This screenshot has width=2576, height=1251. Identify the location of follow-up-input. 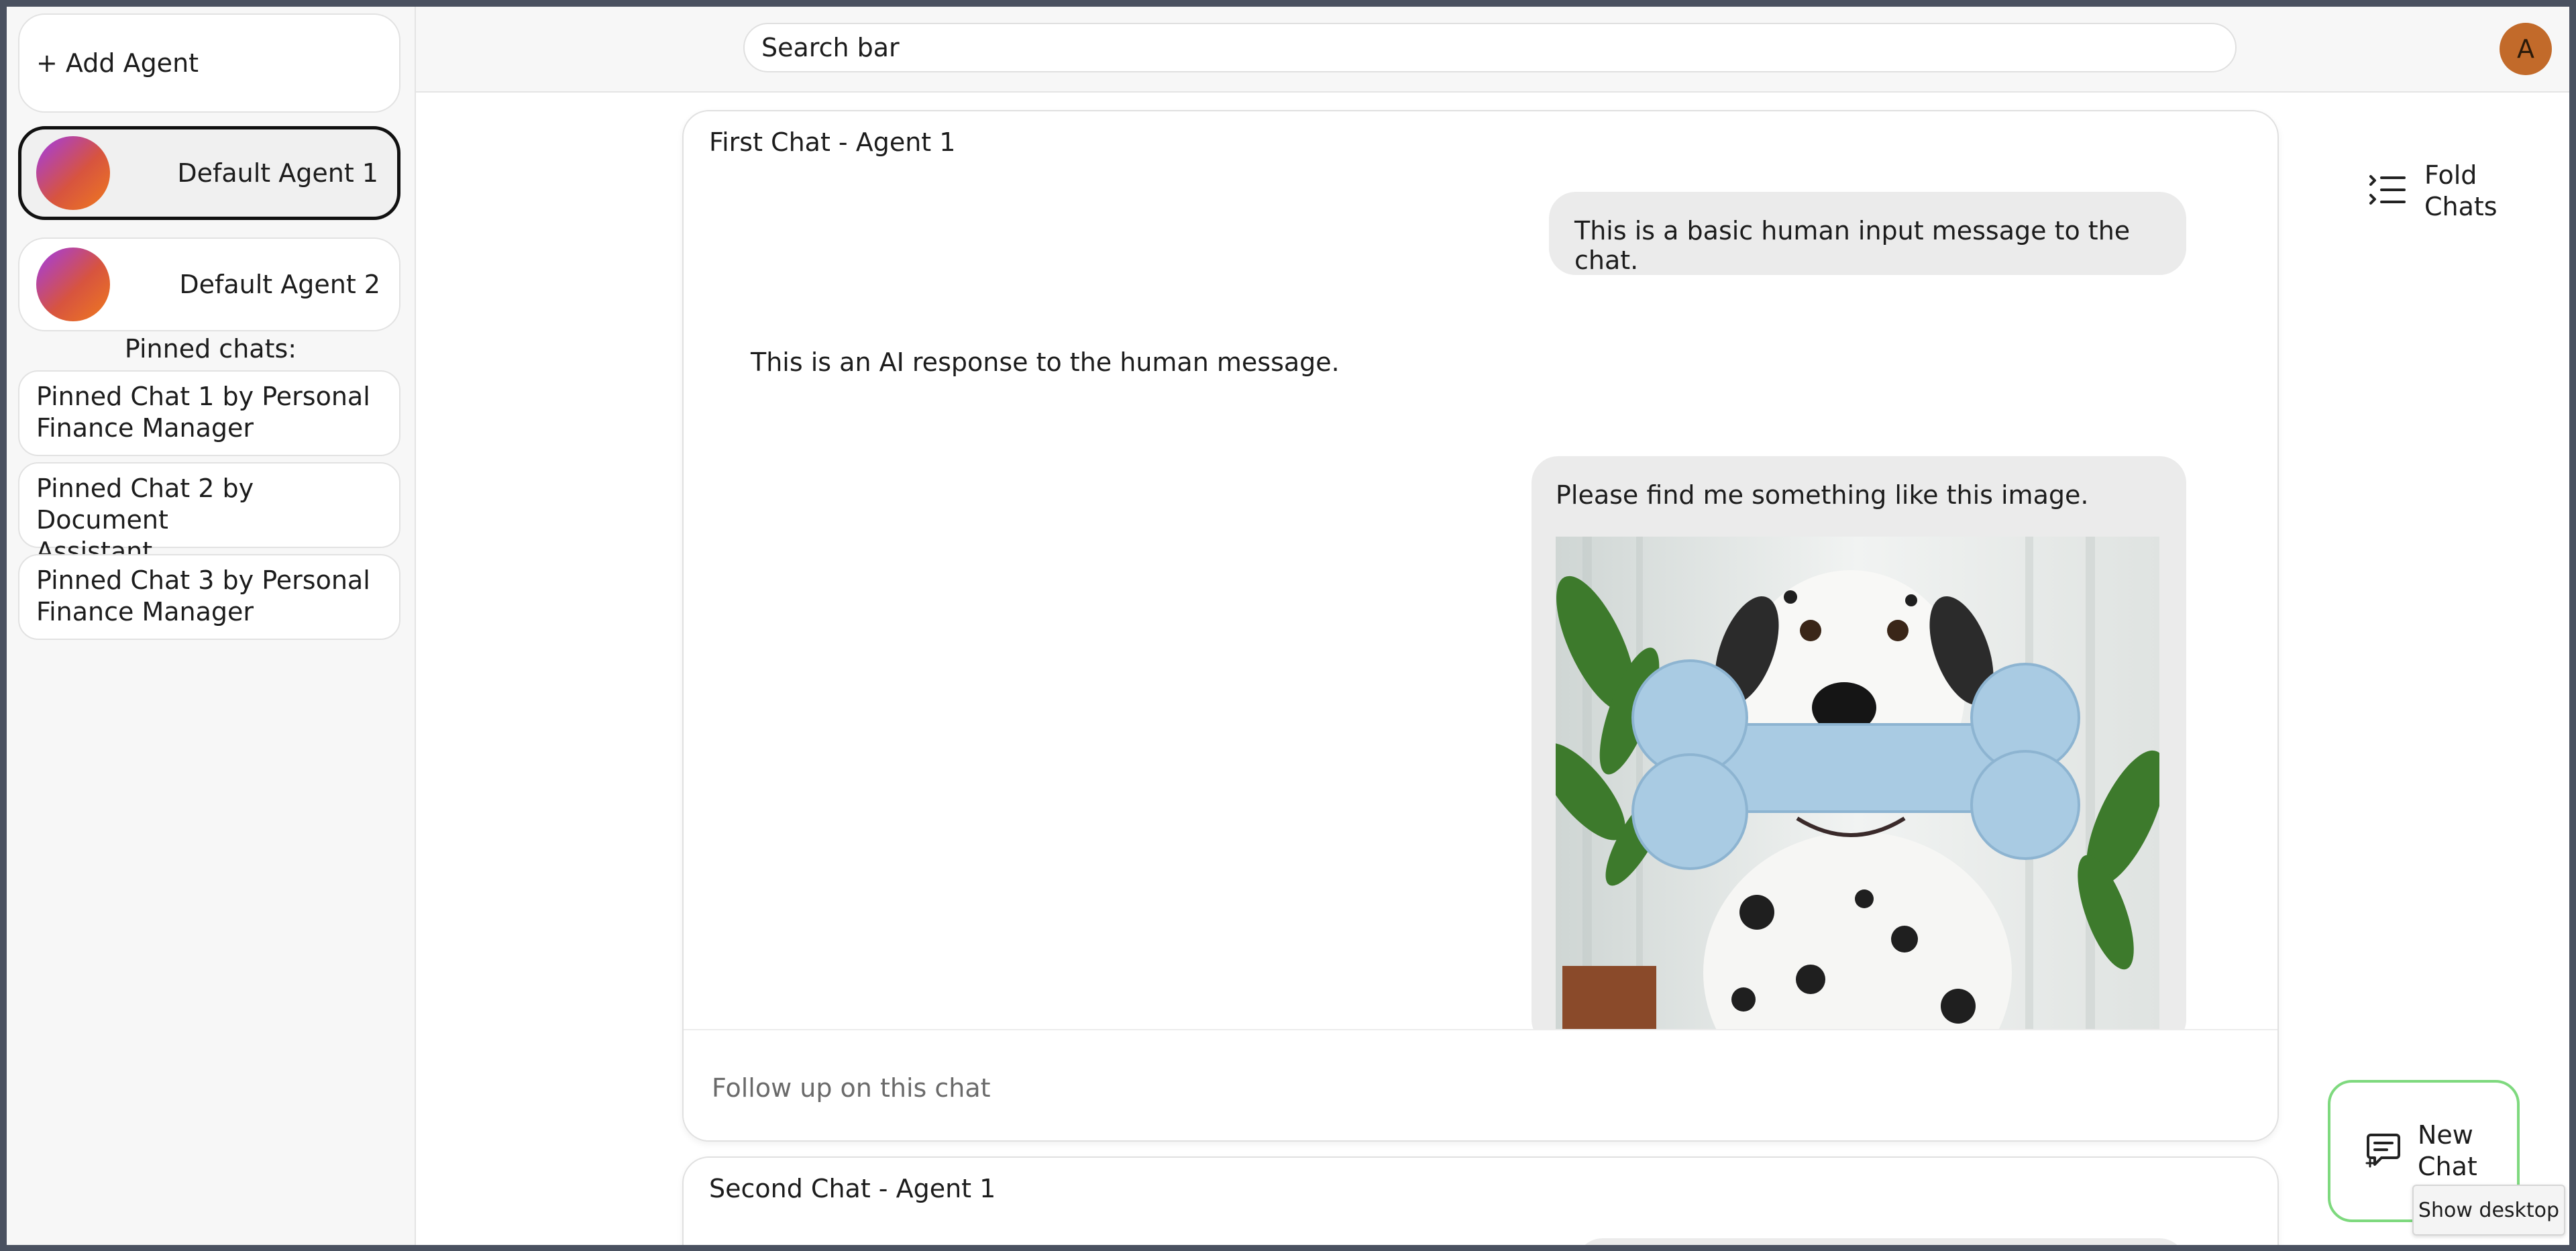
(1449, 1088).